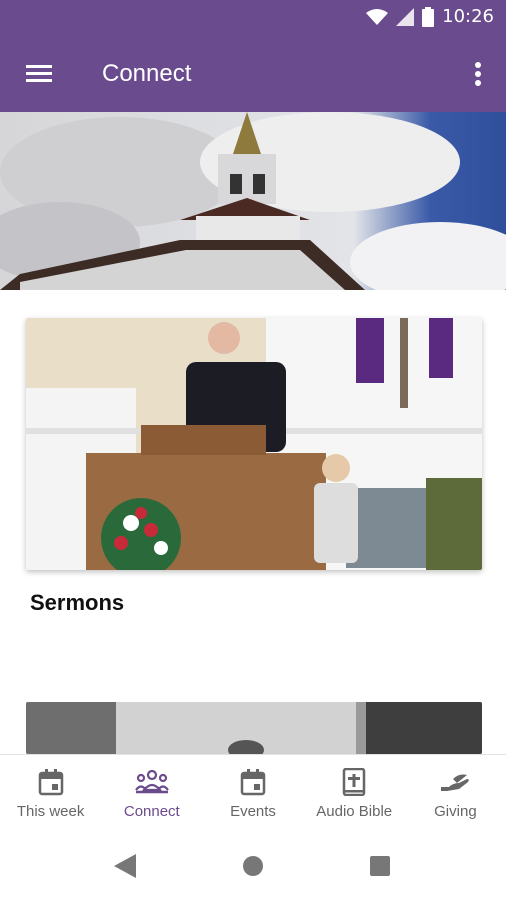 The height and width of the screenshot is (900, 506). What do you see at coordinates (253, 74) in the screenshot?
I see `app-bar: Connect` at bounding box center [253, 74].